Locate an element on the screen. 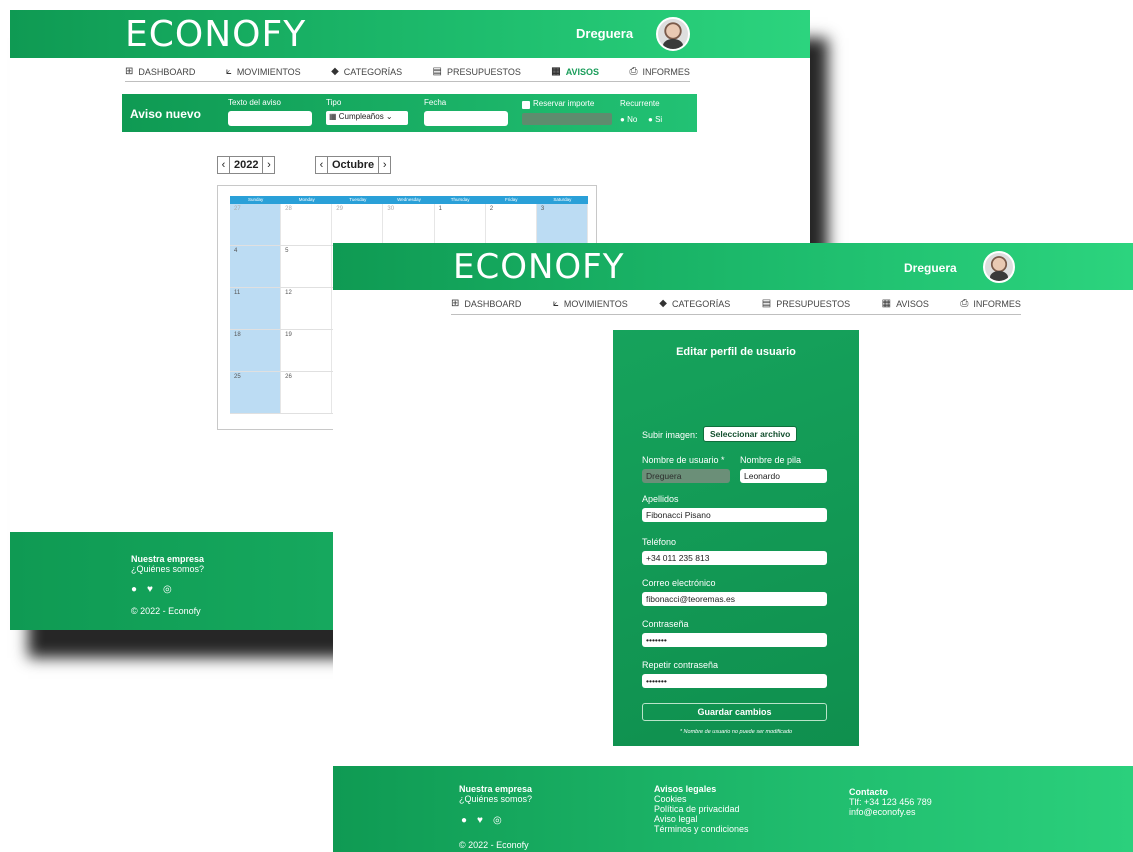 Image resolution: width=1133 pixels, height=852 pixels. select-file-button: Seleccionar archivo is located at coordinates (750, 434).